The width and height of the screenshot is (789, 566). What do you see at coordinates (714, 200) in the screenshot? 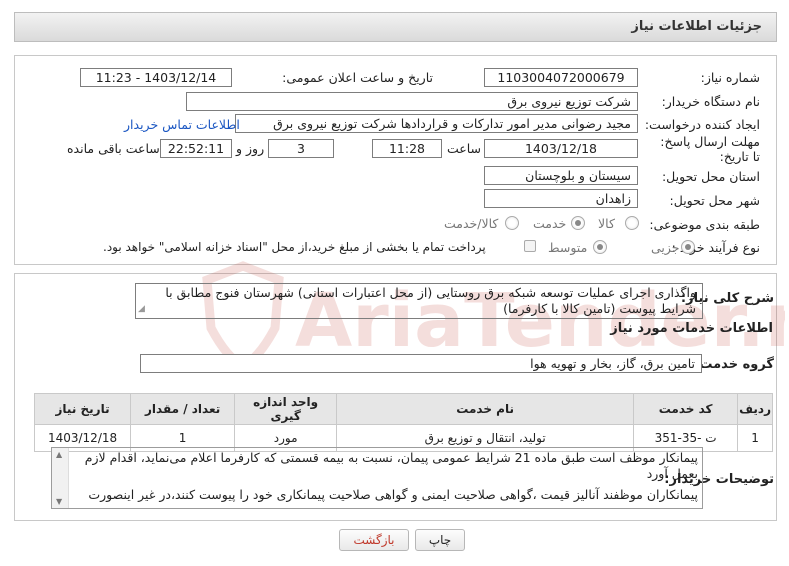
I see `city-label: شهر محل تحویل:` at bounding box center [714, 200].